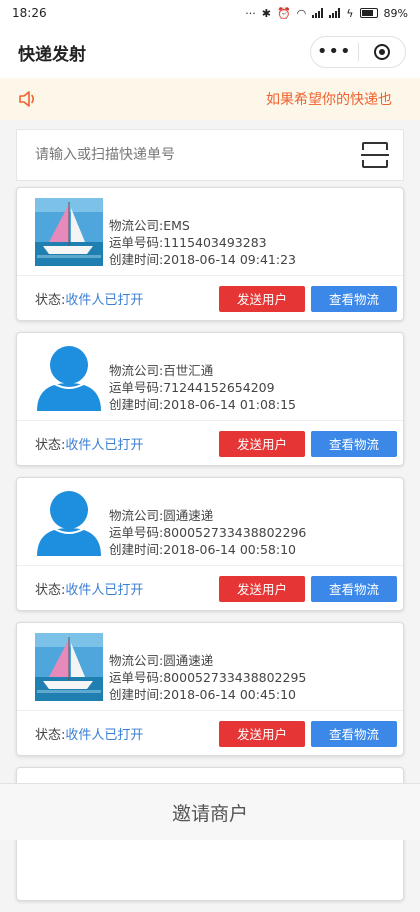 This screenshot has width=420, height=912. I want to click on mini-program-capsule: •••, so click(358, 52).